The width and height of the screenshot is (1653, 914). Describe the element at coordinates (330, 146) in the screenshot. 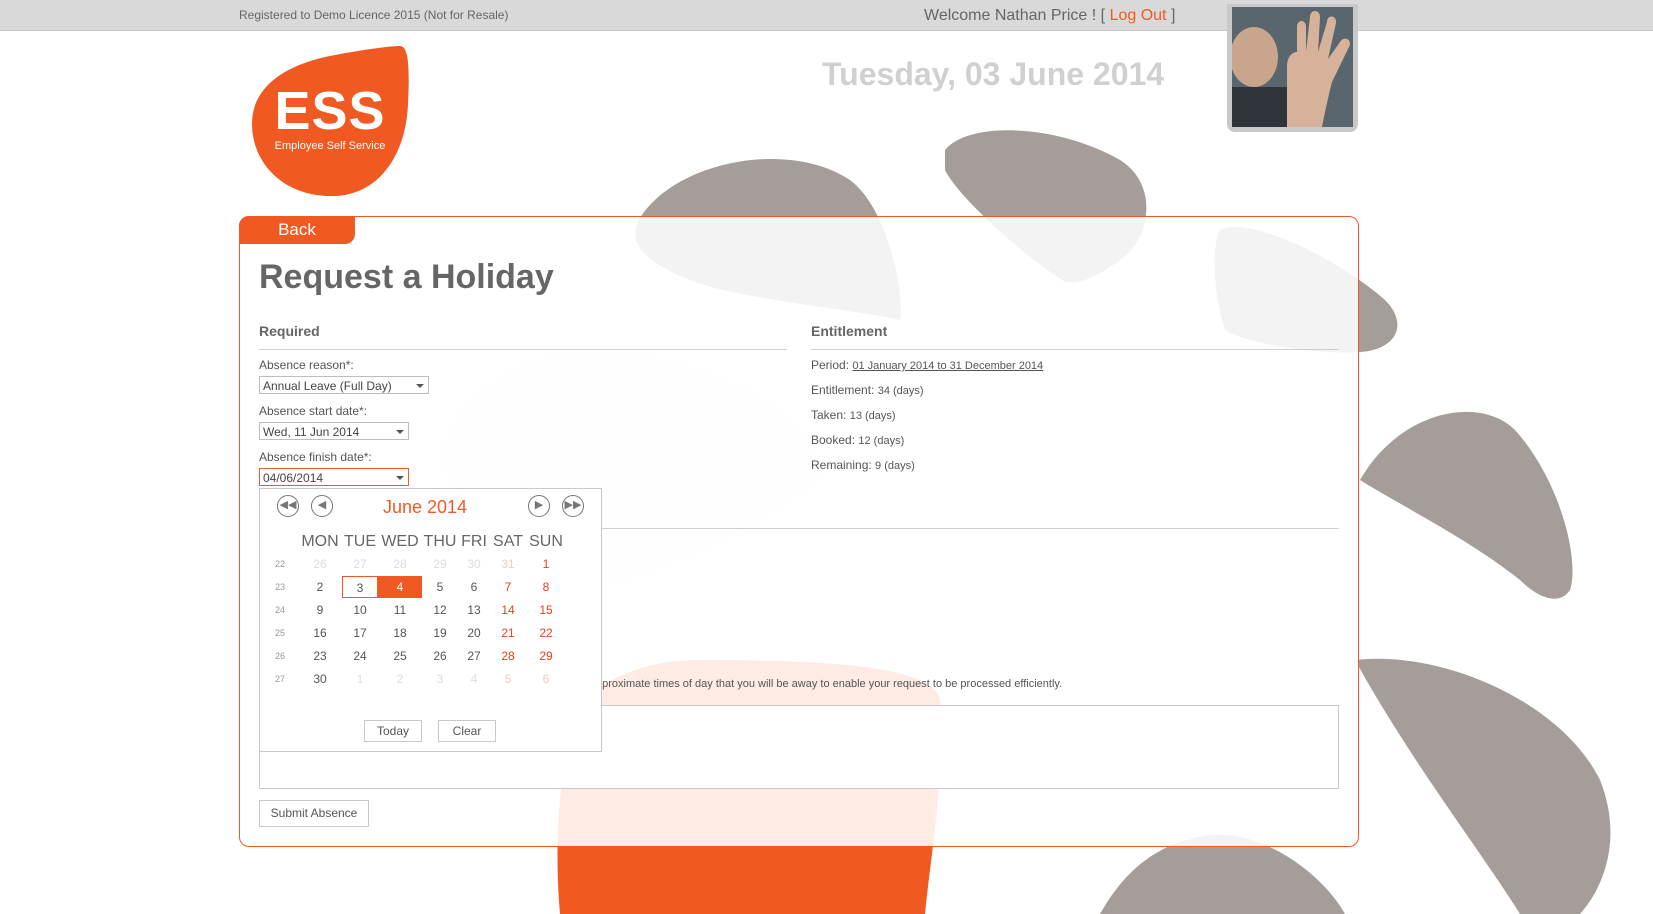

I see `logo-tagline: Employee Self Service` at that location.